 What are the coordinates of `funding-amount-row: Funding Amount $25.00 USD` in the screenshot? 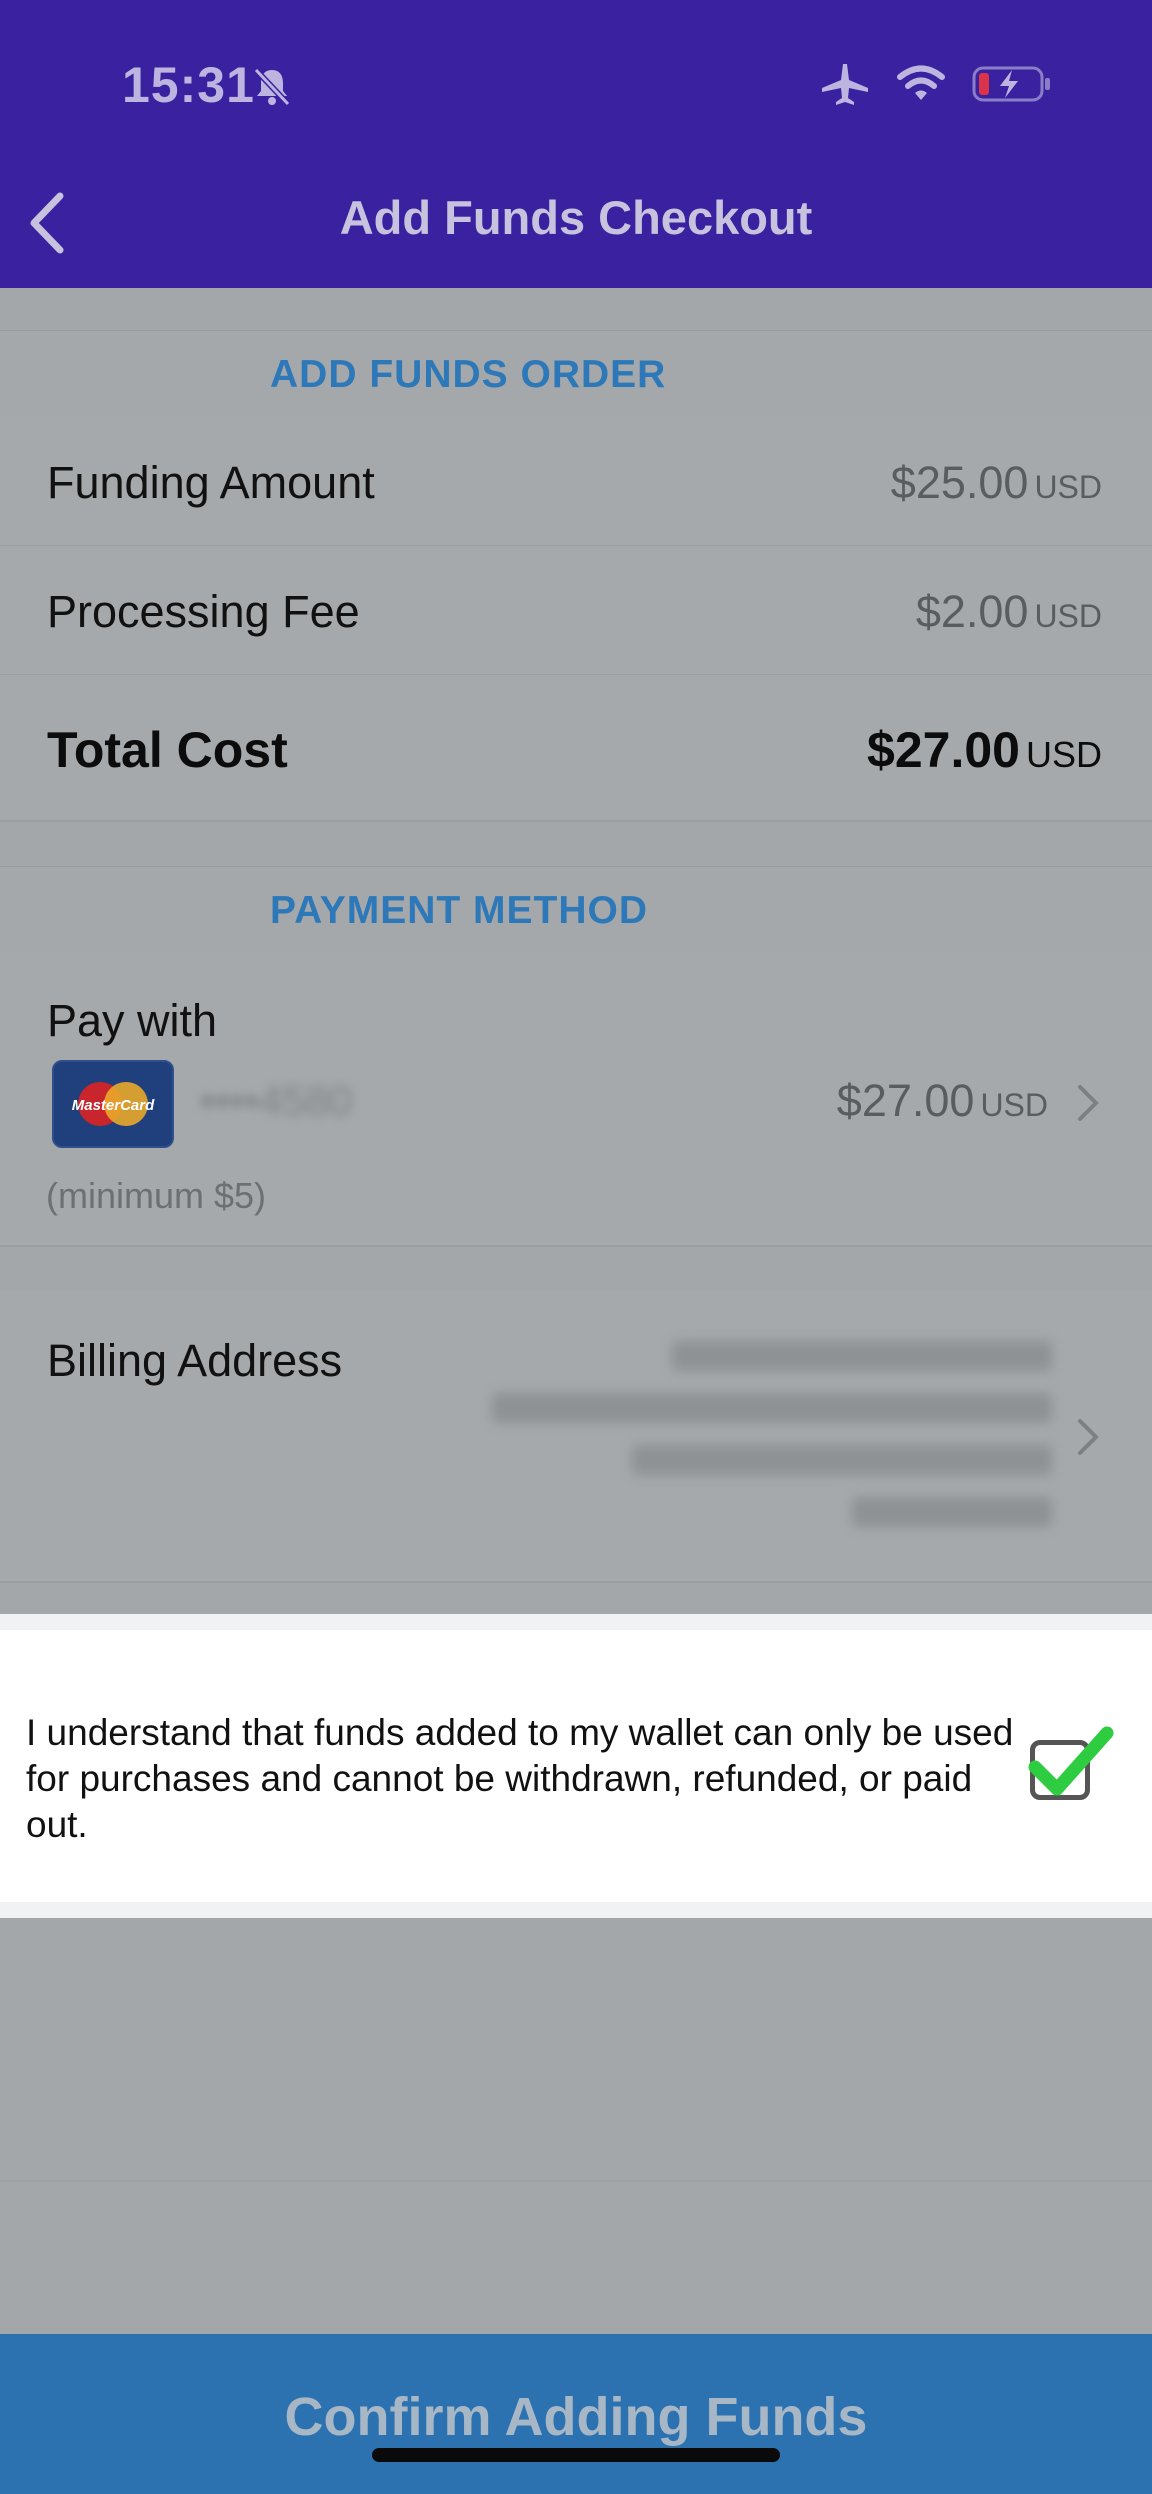 It's located at (576, 482).